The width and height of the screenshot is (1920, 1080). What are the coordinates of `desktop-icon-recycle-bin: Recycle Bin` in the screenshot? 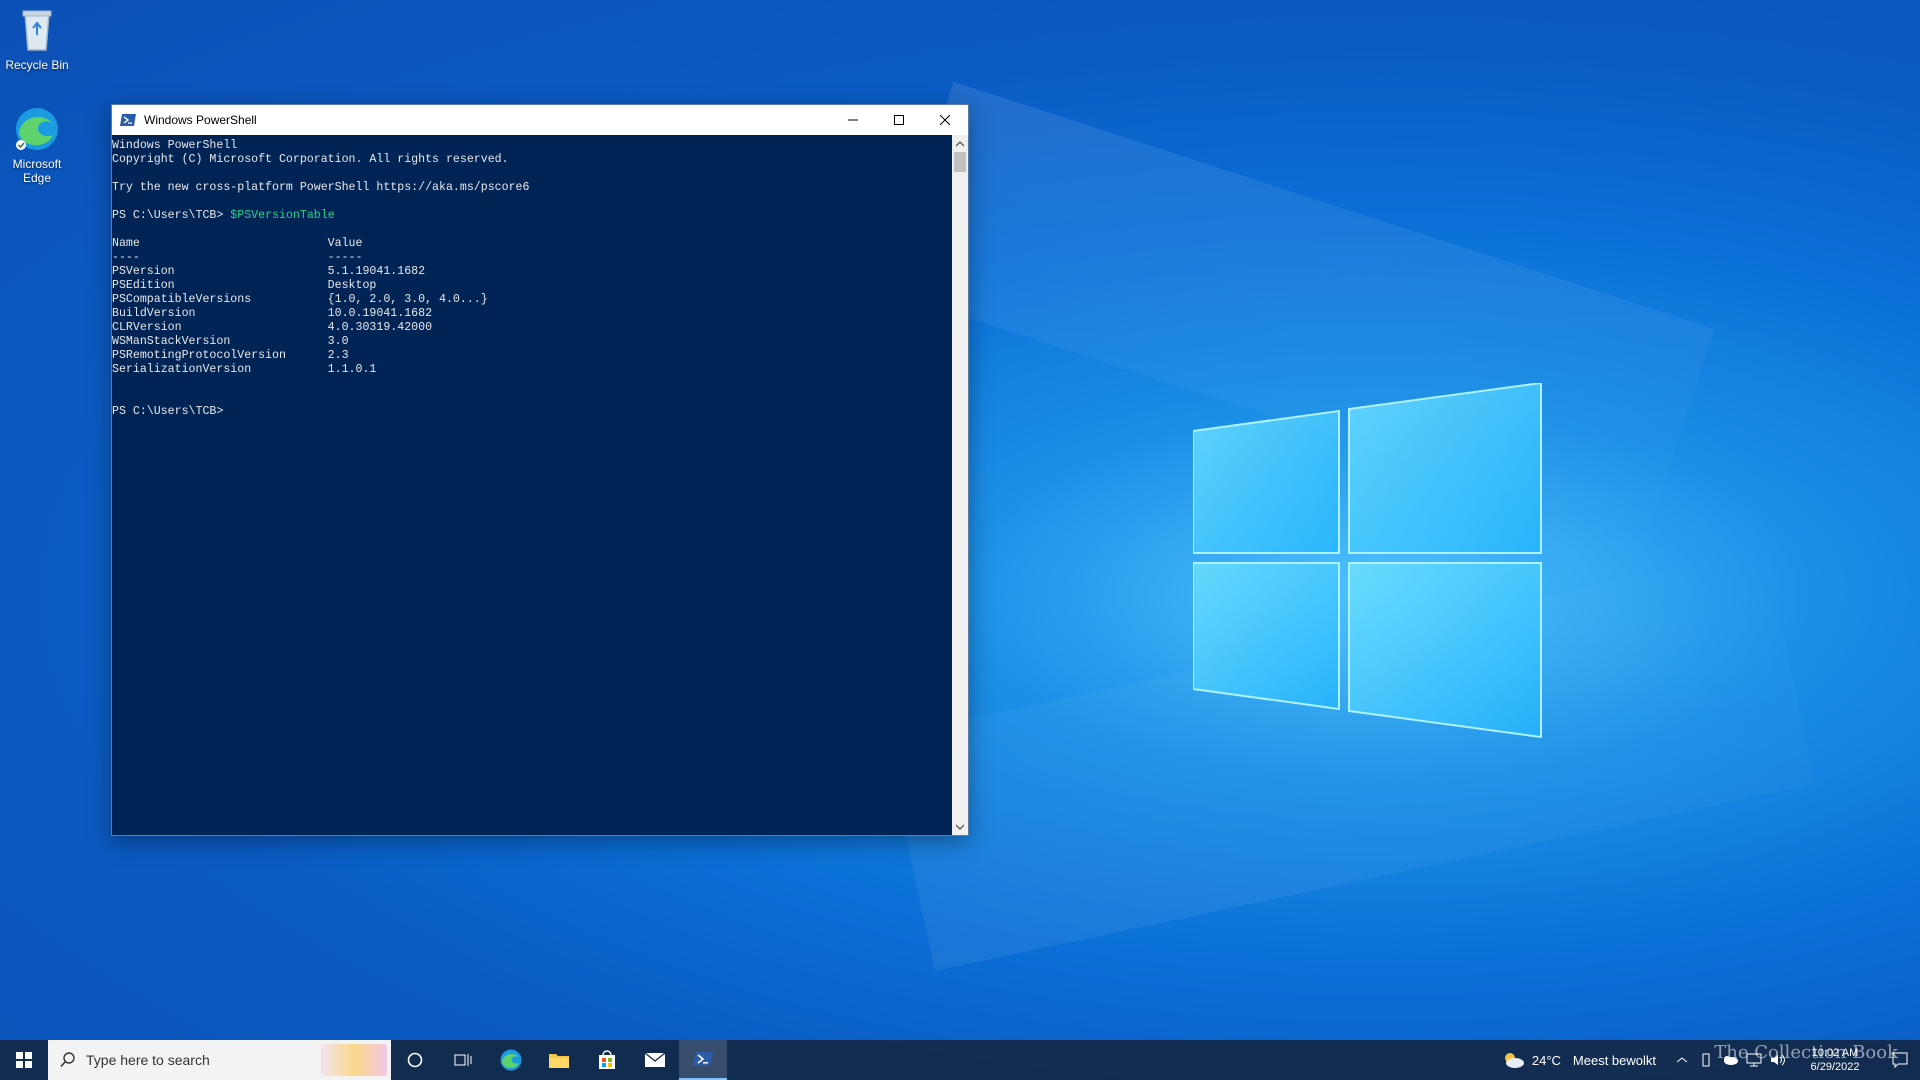 It's located at (38, 39).